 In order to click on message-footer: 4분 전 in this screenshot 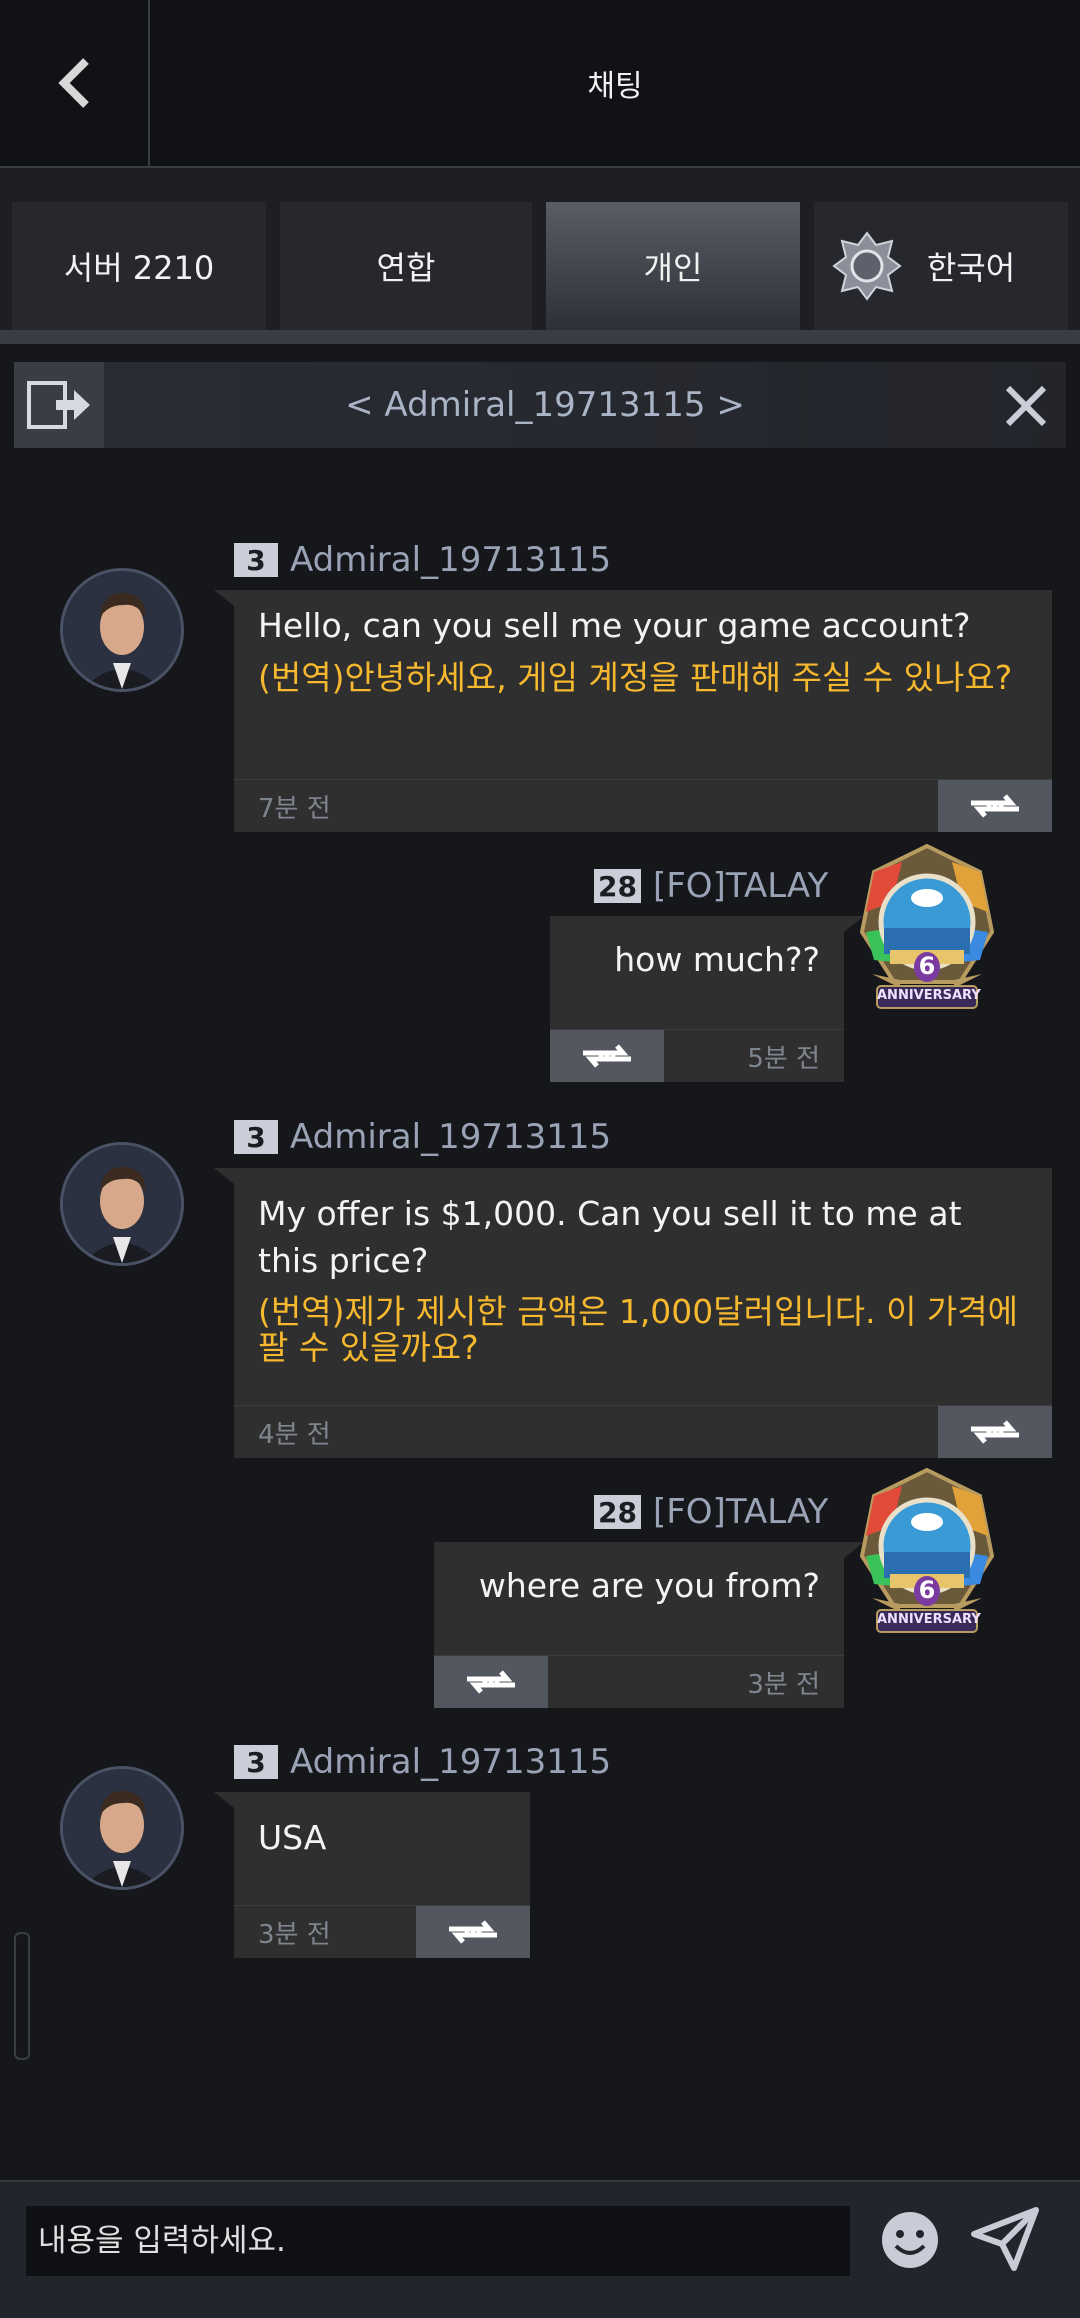, I will do `click(643, 1431)`.